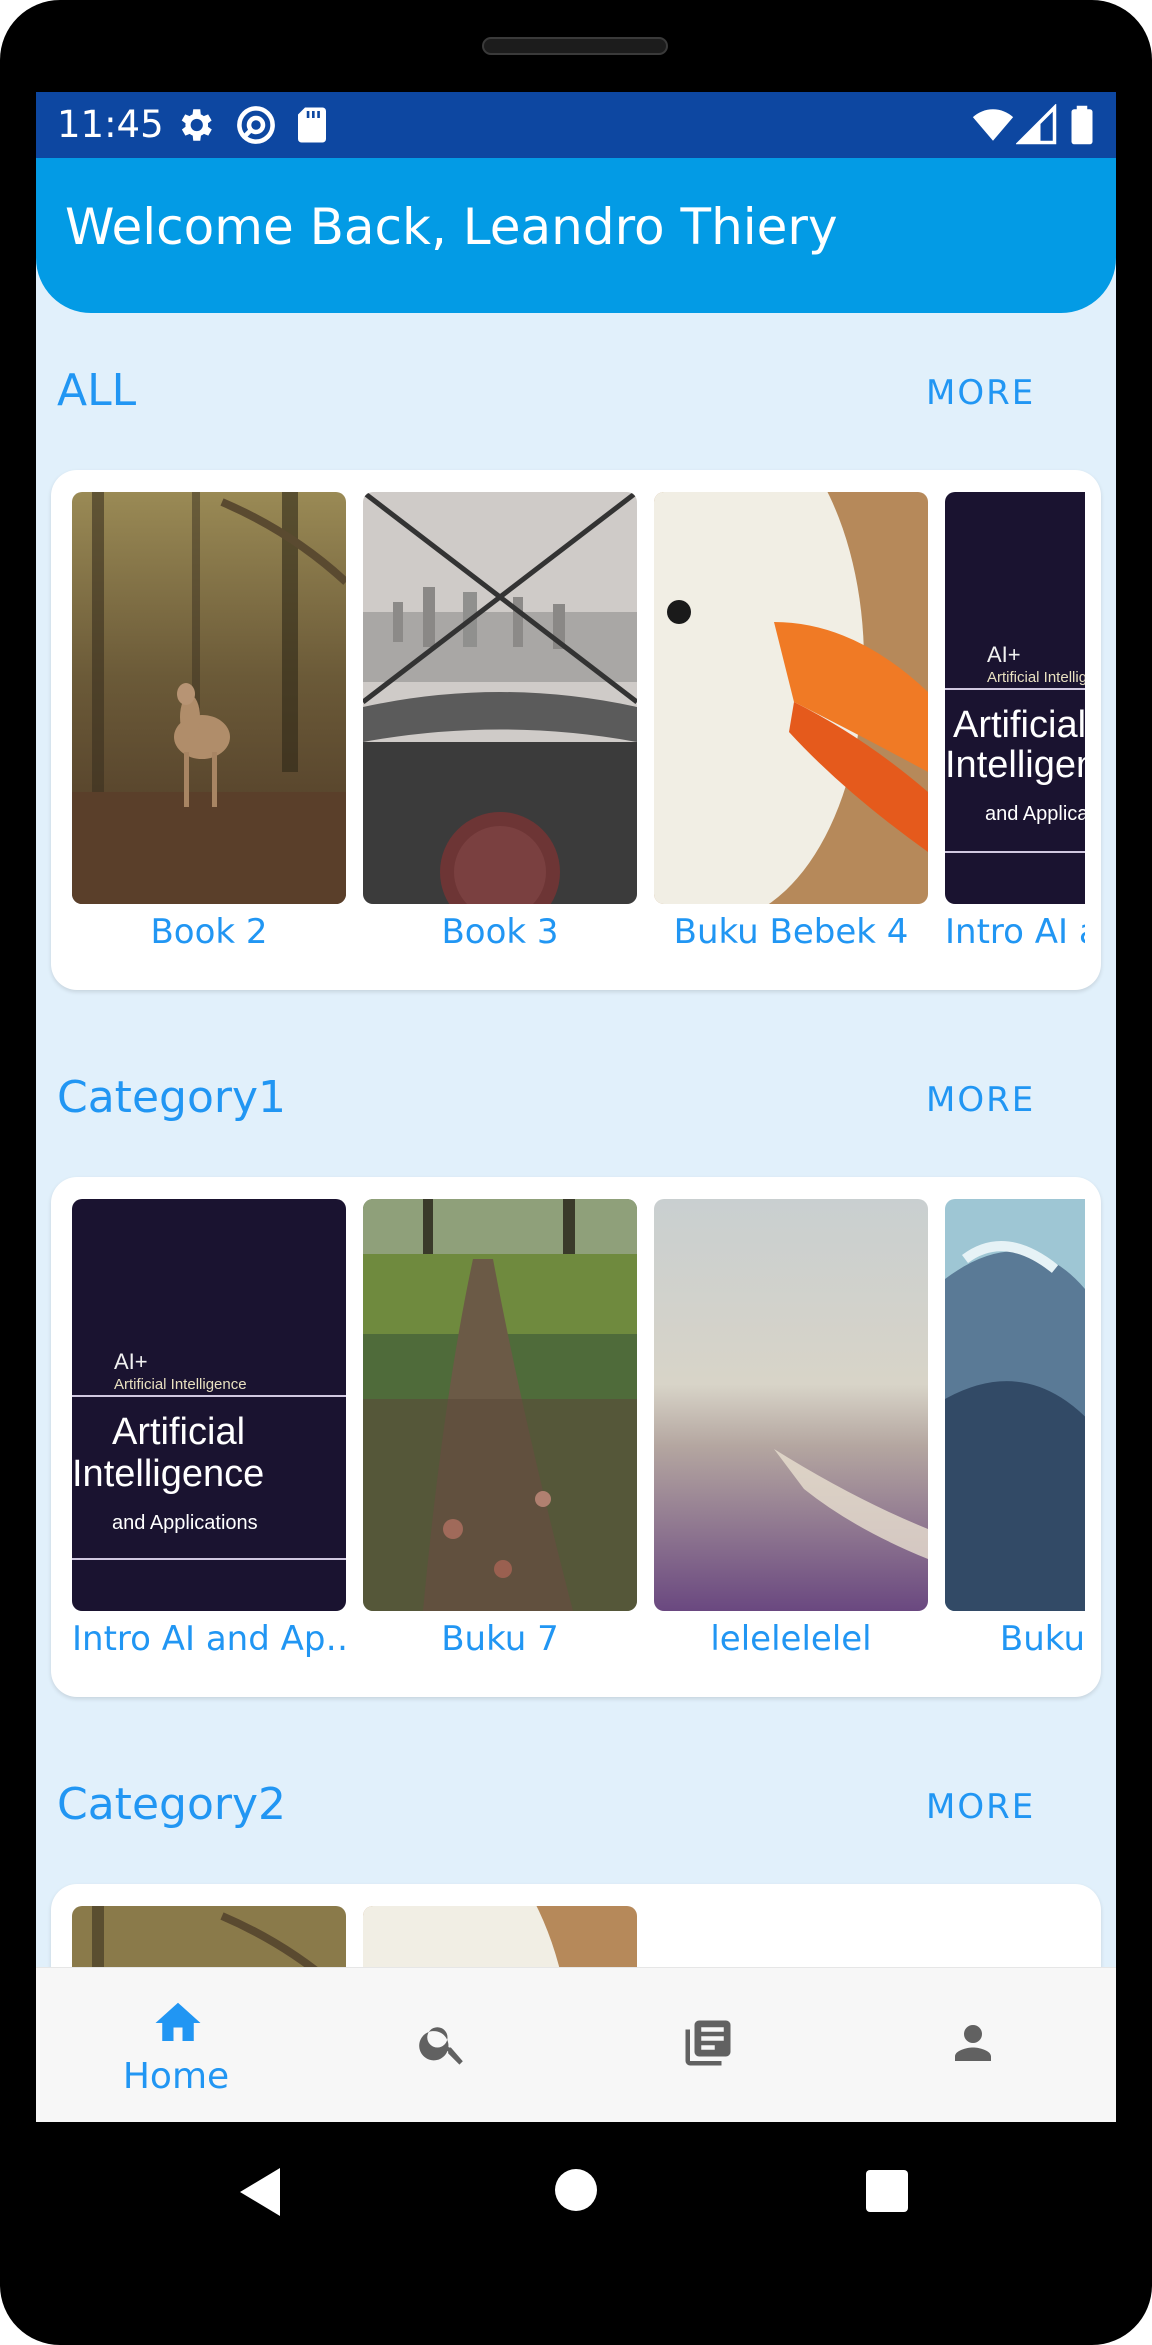 The width and height of the screenshot is (1152, 2345). Describe the element at coordinates (261, 2192) in the screenshot. I see `back-icon` at that location.